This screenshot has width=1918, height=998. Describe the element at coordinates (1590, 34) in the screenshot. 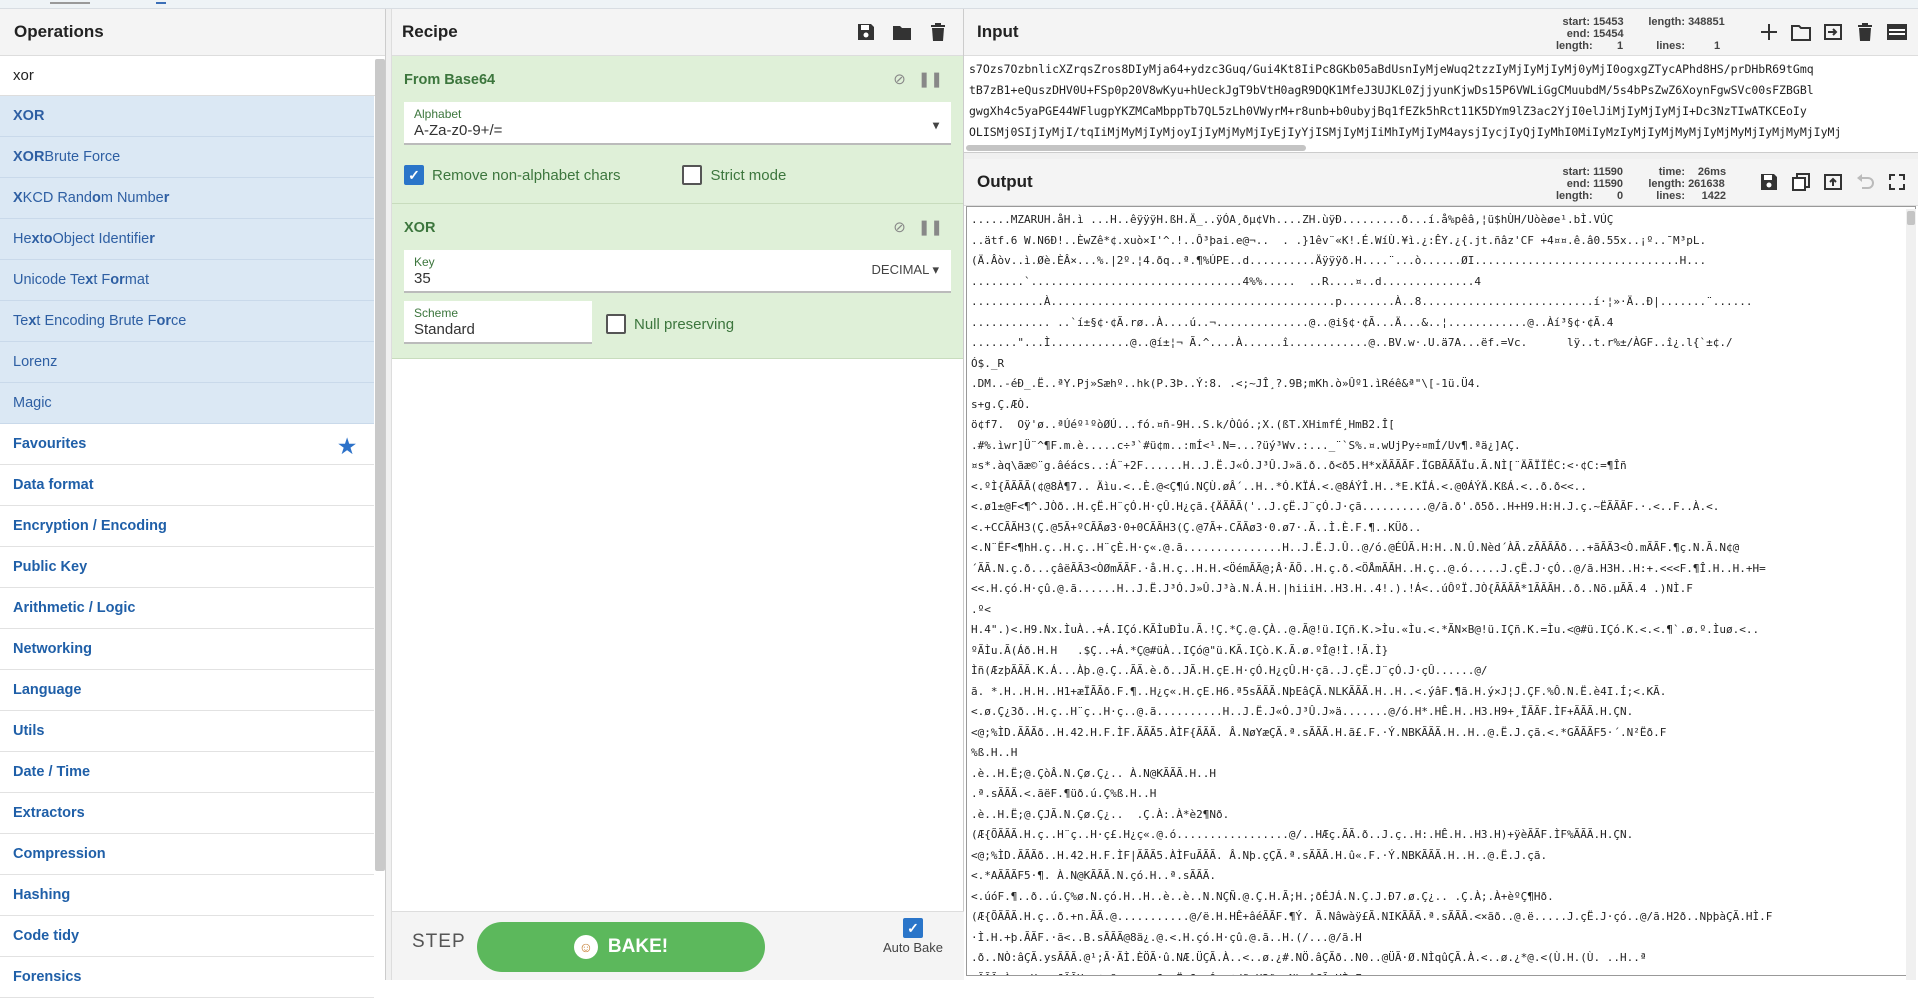

I see `input-stats: start: 15453 end: 15454 length: 1` at that location.